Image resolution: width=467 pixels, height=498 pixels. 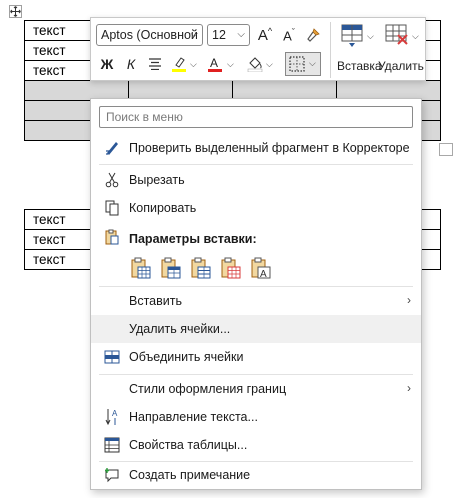 I want to click on paste-insert-rows-icon, so click(x=201, y=268).